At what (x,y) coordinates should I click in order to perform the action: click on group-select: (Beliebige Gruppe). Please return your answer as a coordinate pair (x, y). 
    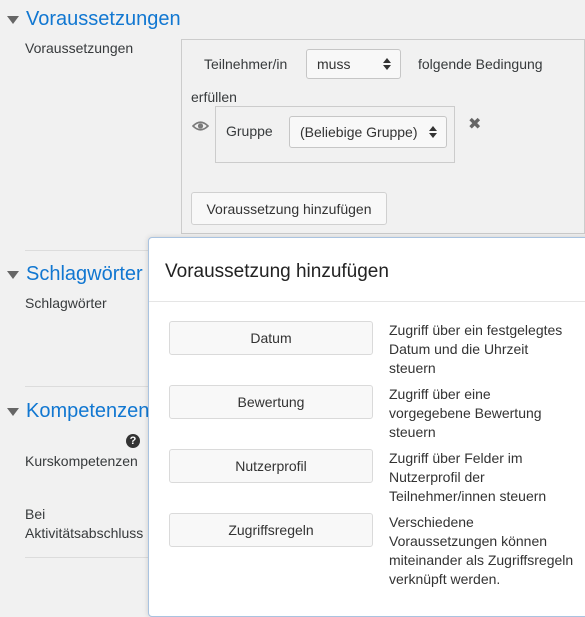
    Looking at the image, I should click on (368, 132).